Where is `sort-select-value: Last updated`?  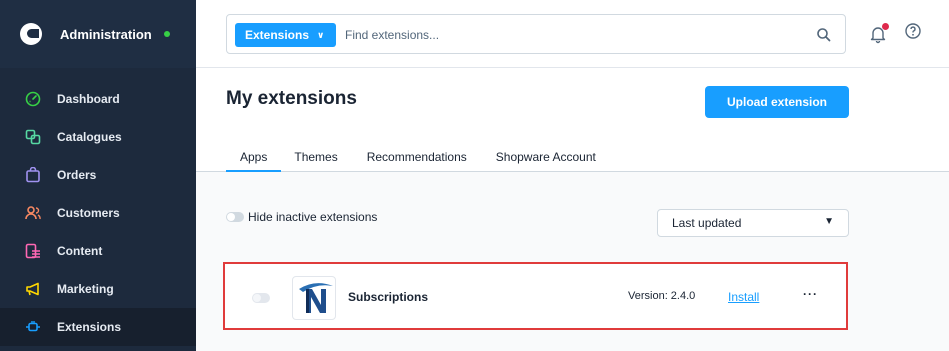 sort-select-value: Last updated is located at coordinates (707, 223).